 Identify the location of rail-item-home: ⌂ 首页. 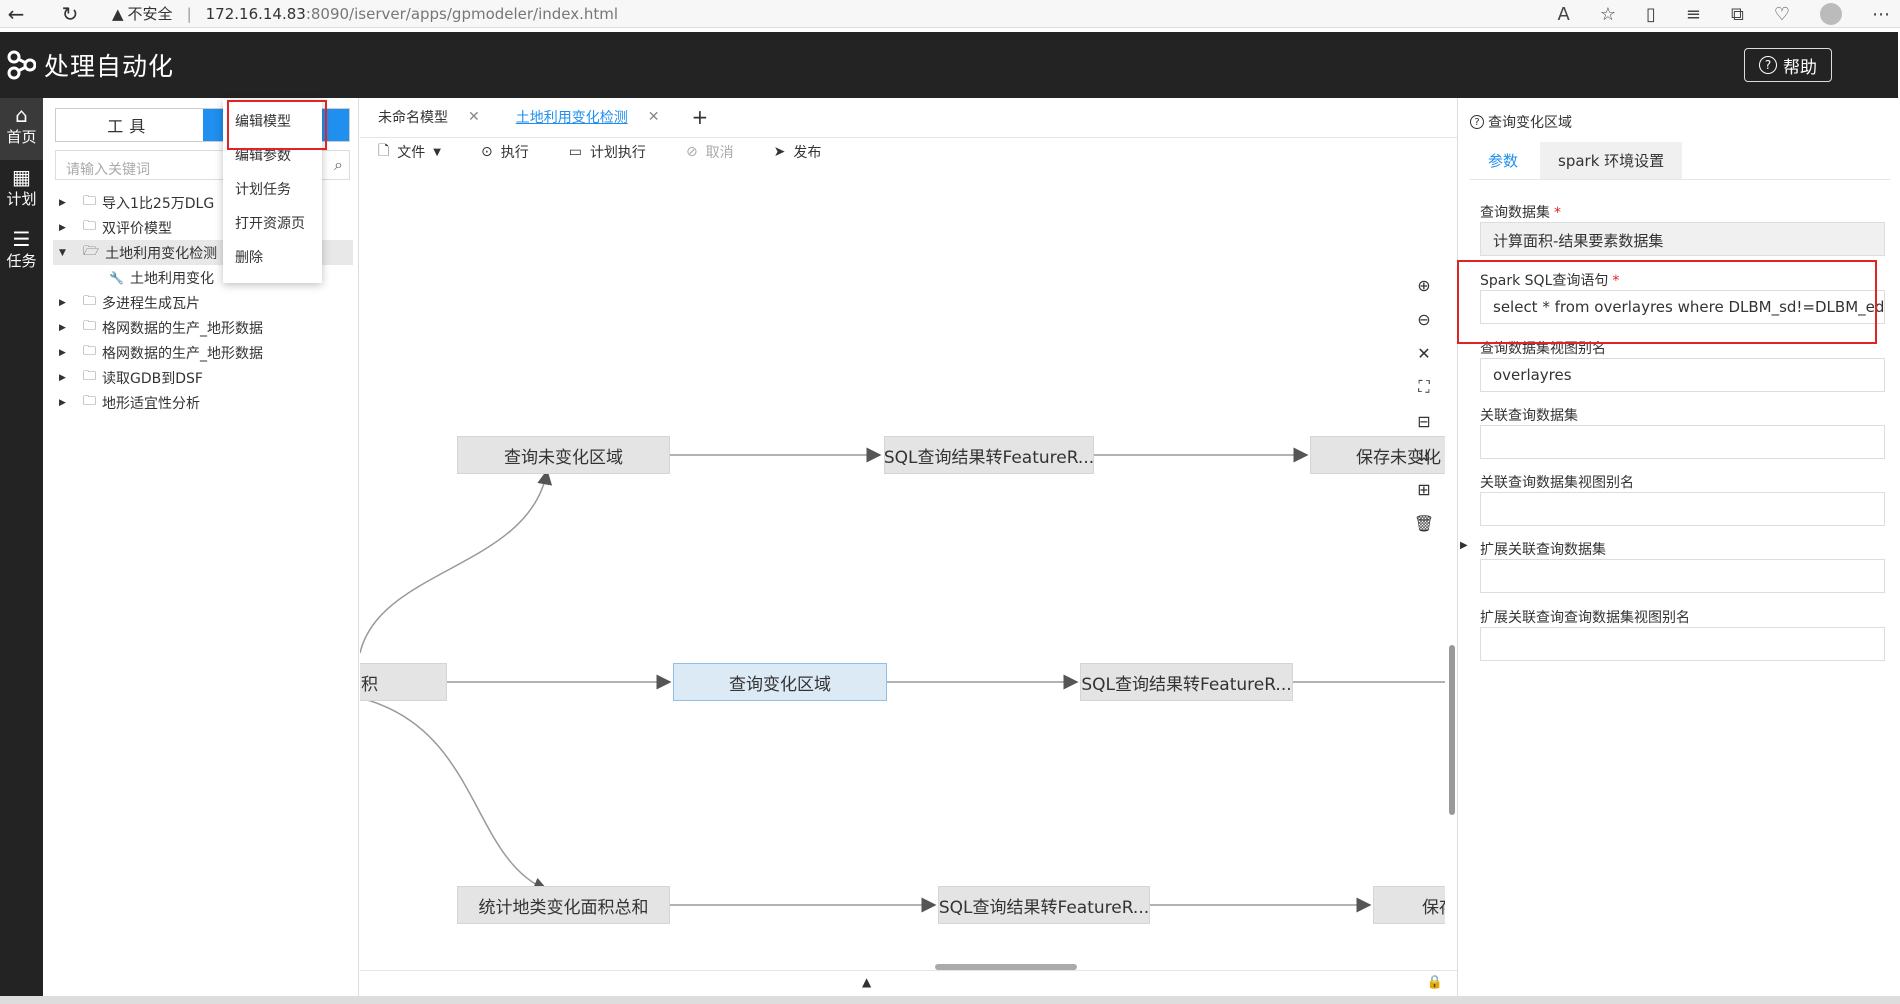
(21, 129).